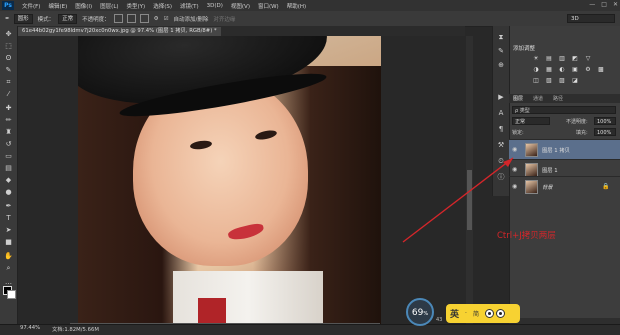 This screenshot has width=620, height=335. Describe the element at coordinates (562, 58) in the screenshot. I see `curves-adjust-icon: ▥` at that location.